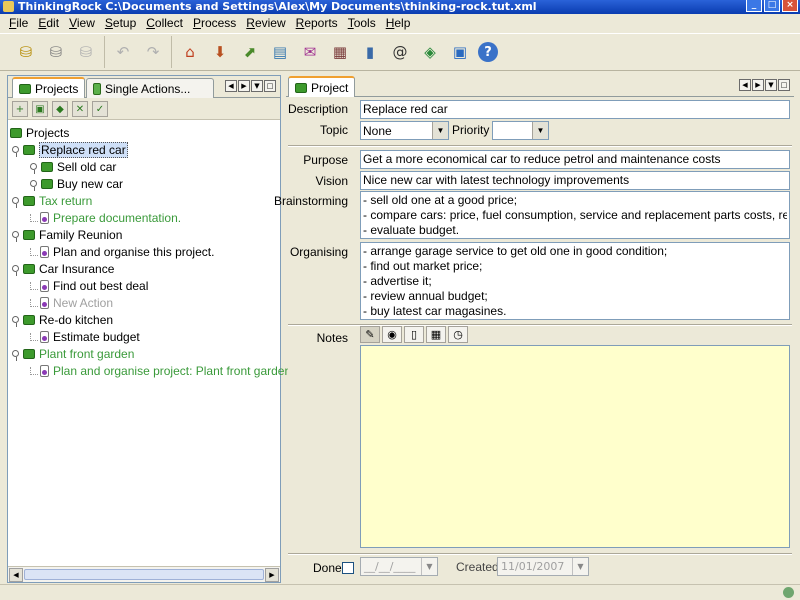  What do you see at coordinates (430, 52) in the screenshot?
I see `sync-icon: ◈` at bounding box center [430, 52].